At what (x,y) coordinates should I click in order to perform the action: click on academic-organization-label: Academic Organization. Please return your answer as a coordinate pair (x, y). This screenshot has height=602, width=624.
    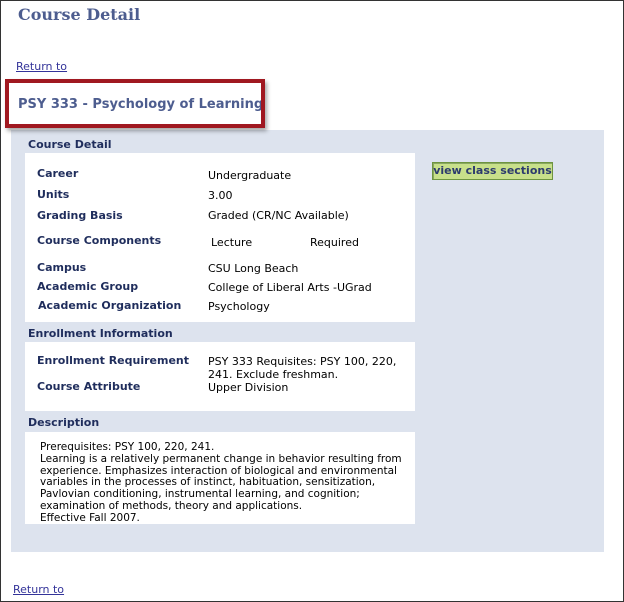
    Looking at the image, I should click on (110, 305).